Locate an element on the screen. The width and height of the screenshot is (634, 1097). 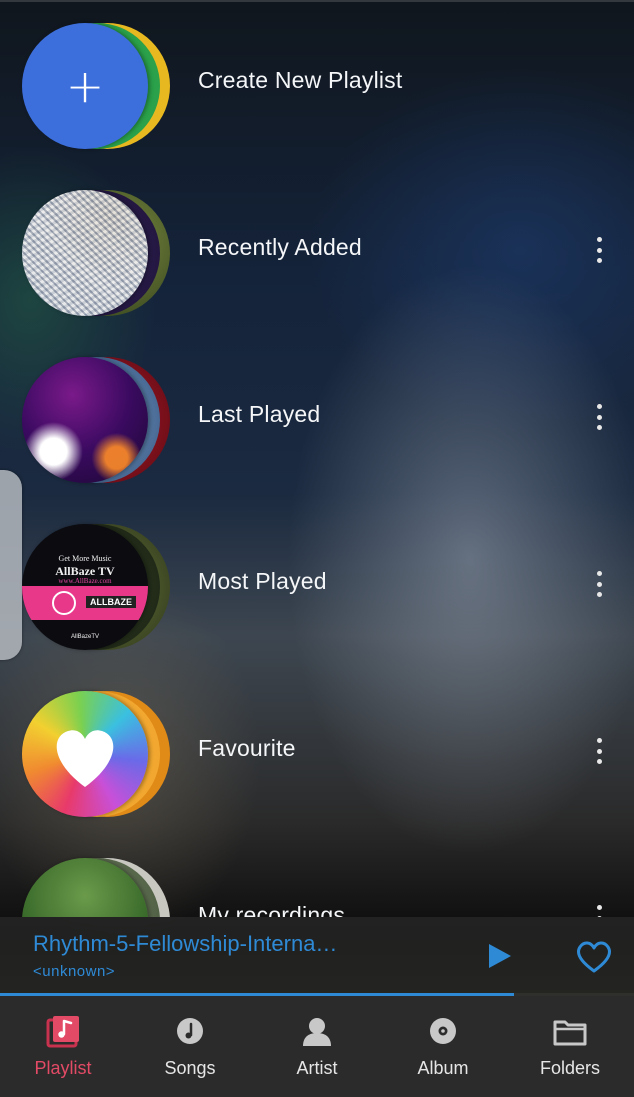
album-art-last-played is located at coordinates (85, 420).